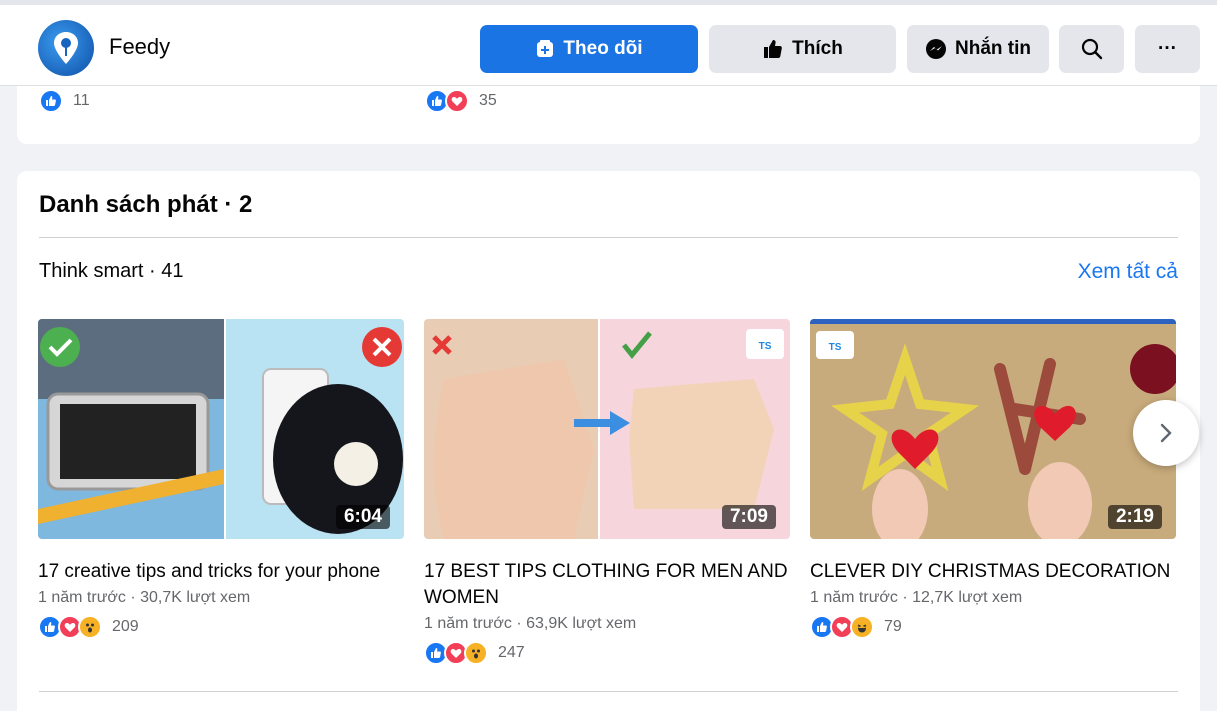 Image resolution: width=1217 pixels, height=711 pixels. Describe the element at coordinates (607, 429) in the screenshot. I see `video-thumbnail: TS 7:09` at that location.